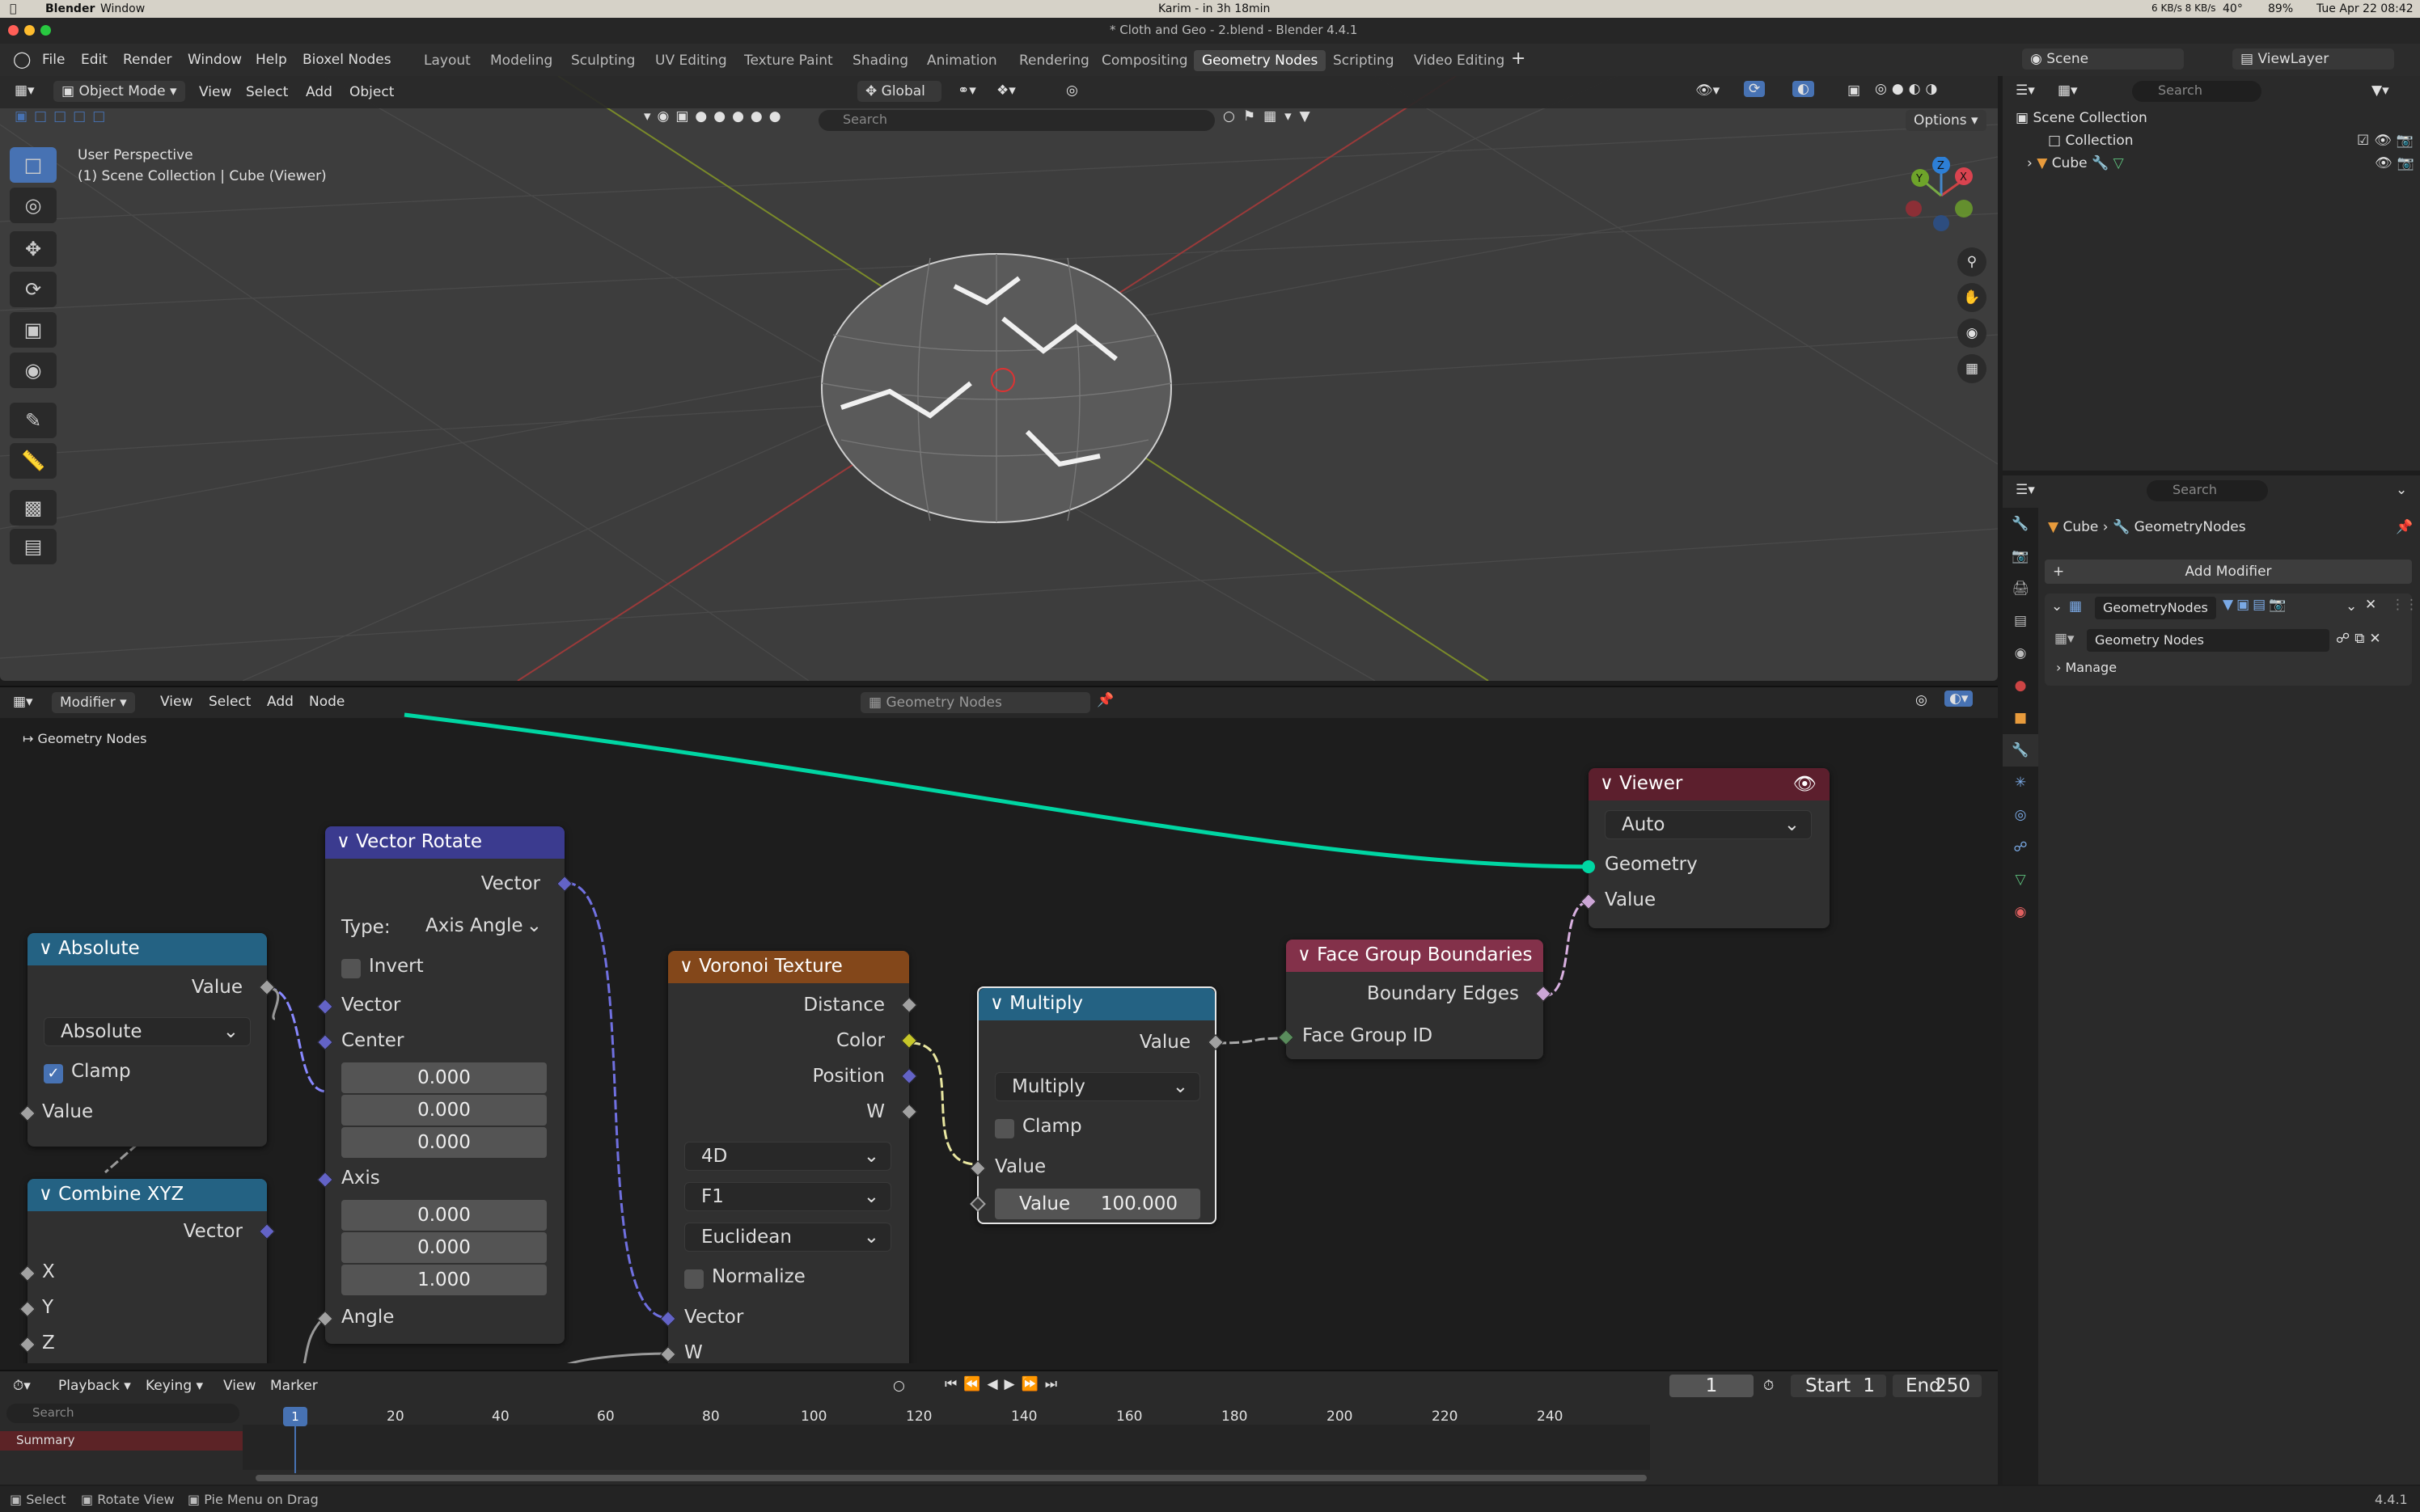  Describe the element at coordinates (22, 1386) in the screenshot. I see `timeline-editor-icon: ⏱▾` at that location.